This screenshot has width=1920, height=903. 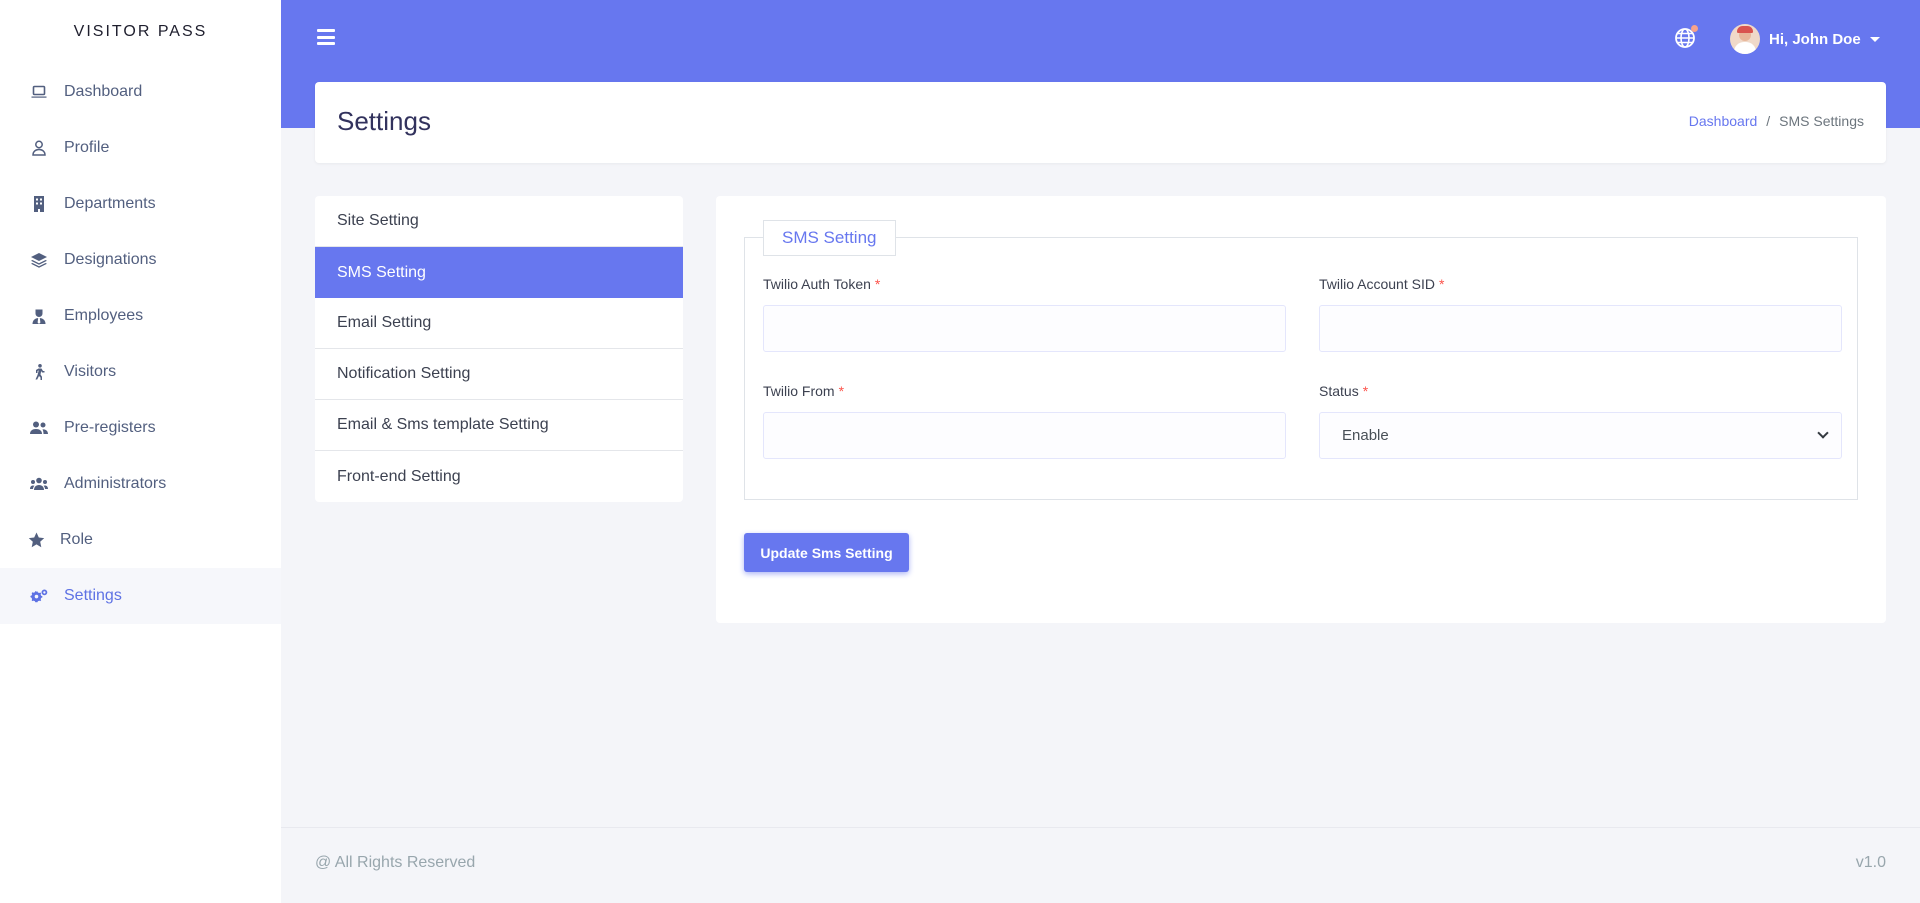 I want to click on settings-menu-frontend: Front-end Setting, so click(x=499, y=476).